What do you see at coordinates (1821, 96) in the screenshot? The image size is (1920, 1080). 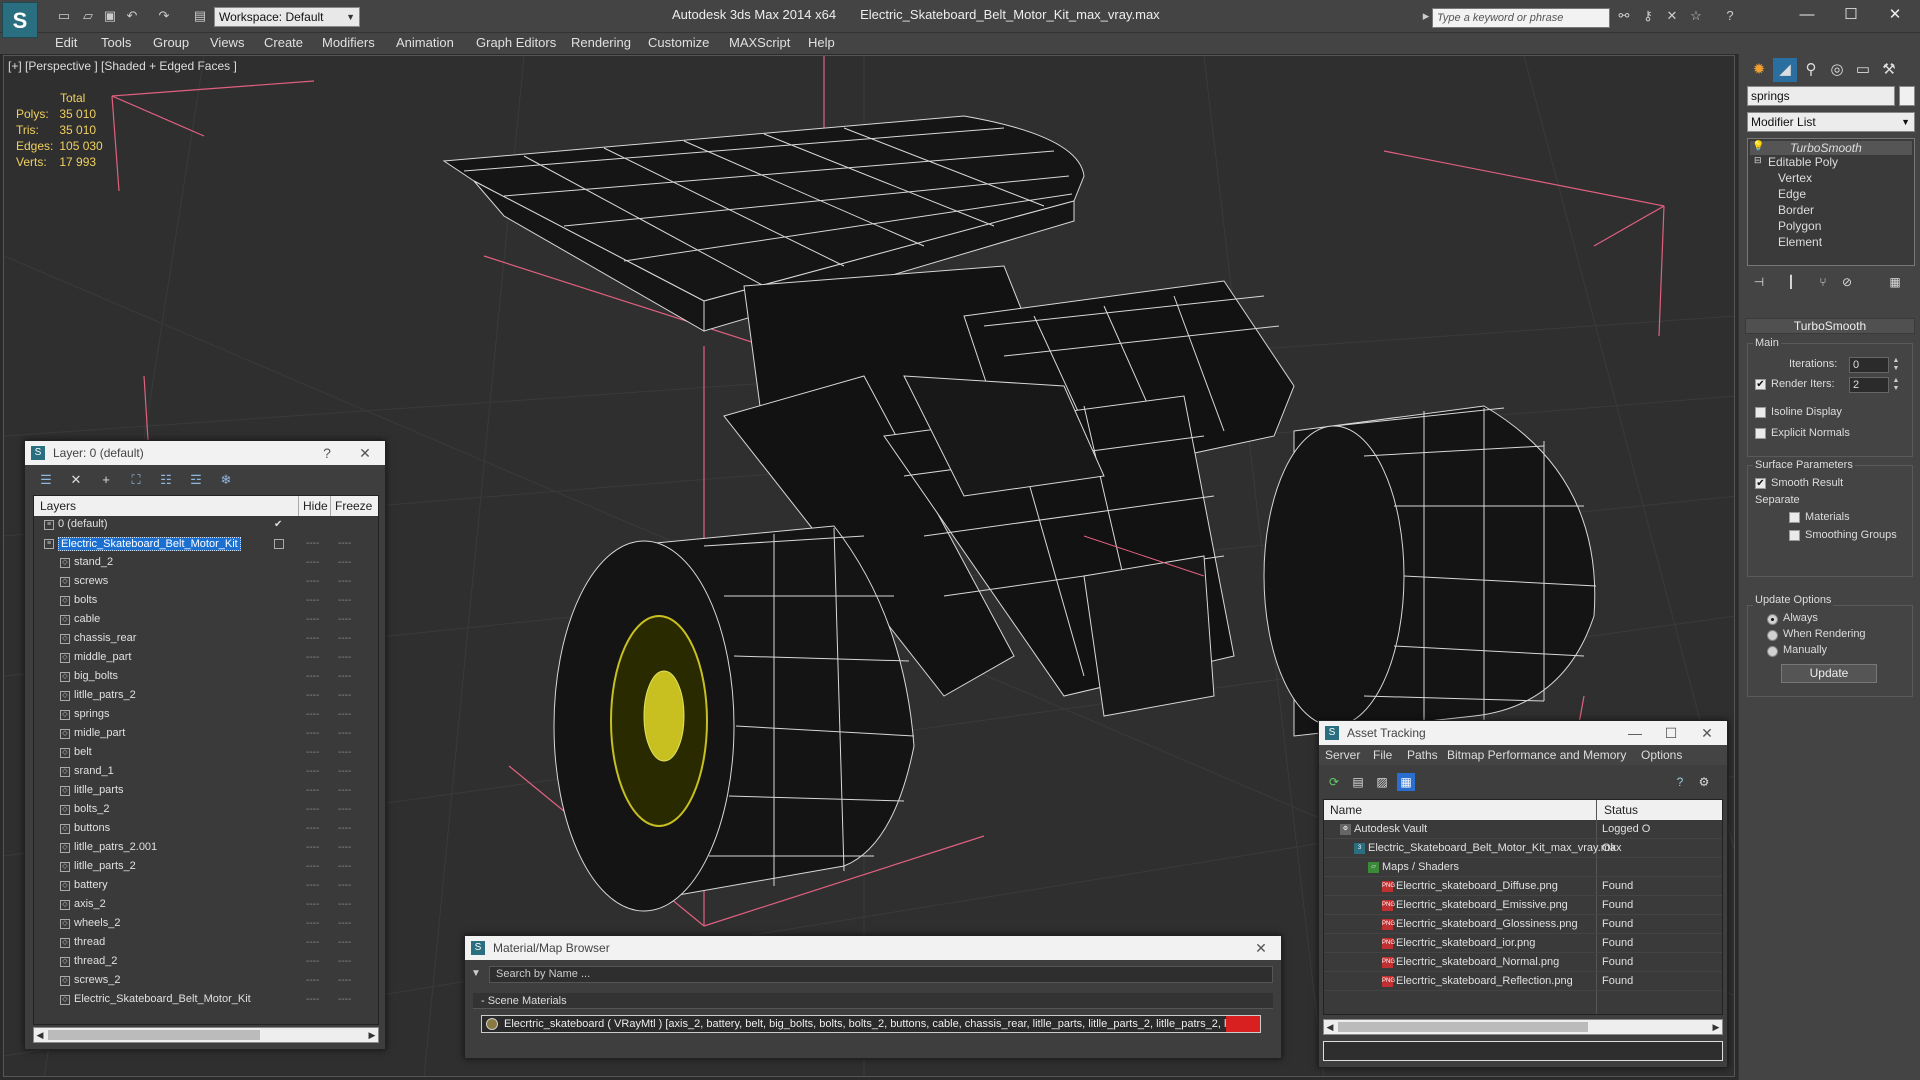 I see `object-name-field: springs` at bounding box center [1821, 96].